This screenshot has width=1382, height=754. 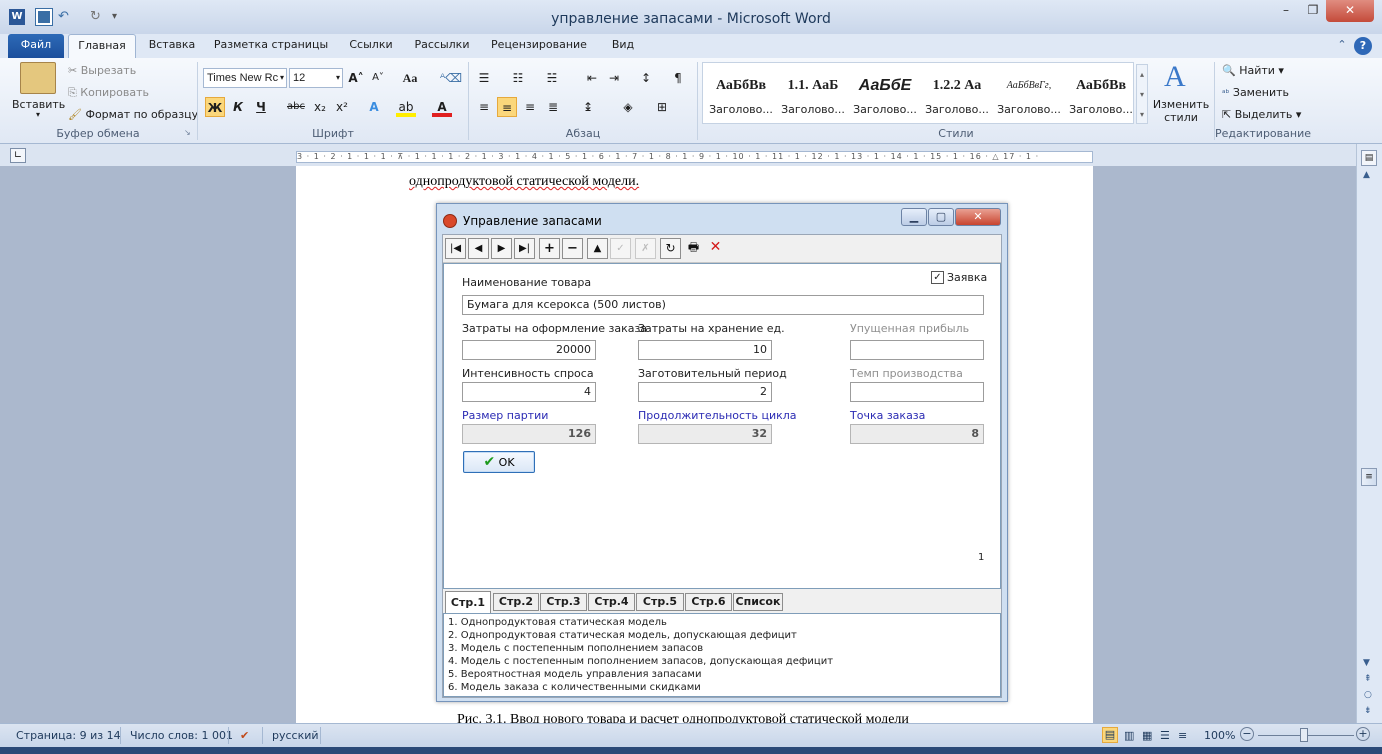 I want to click on sort-icon: ↕, so click(x=646, y=78).